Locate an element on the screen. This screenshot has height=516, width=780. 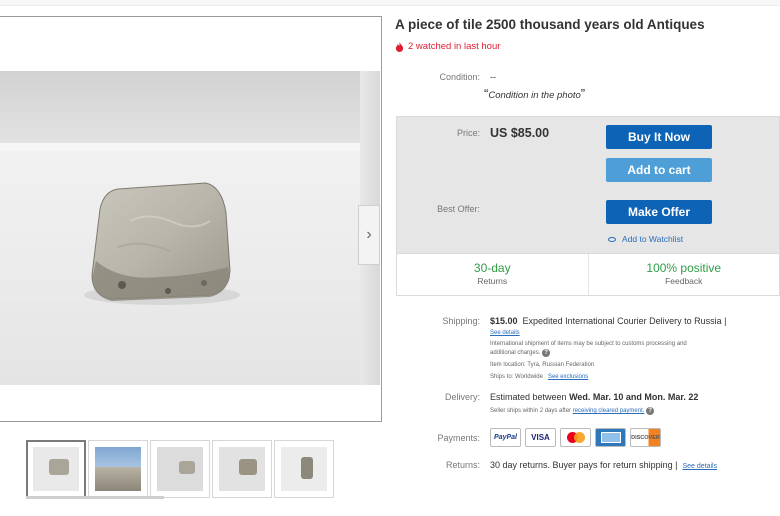
feedback-stat-label: Feedback is located at coordinates (684, 281).